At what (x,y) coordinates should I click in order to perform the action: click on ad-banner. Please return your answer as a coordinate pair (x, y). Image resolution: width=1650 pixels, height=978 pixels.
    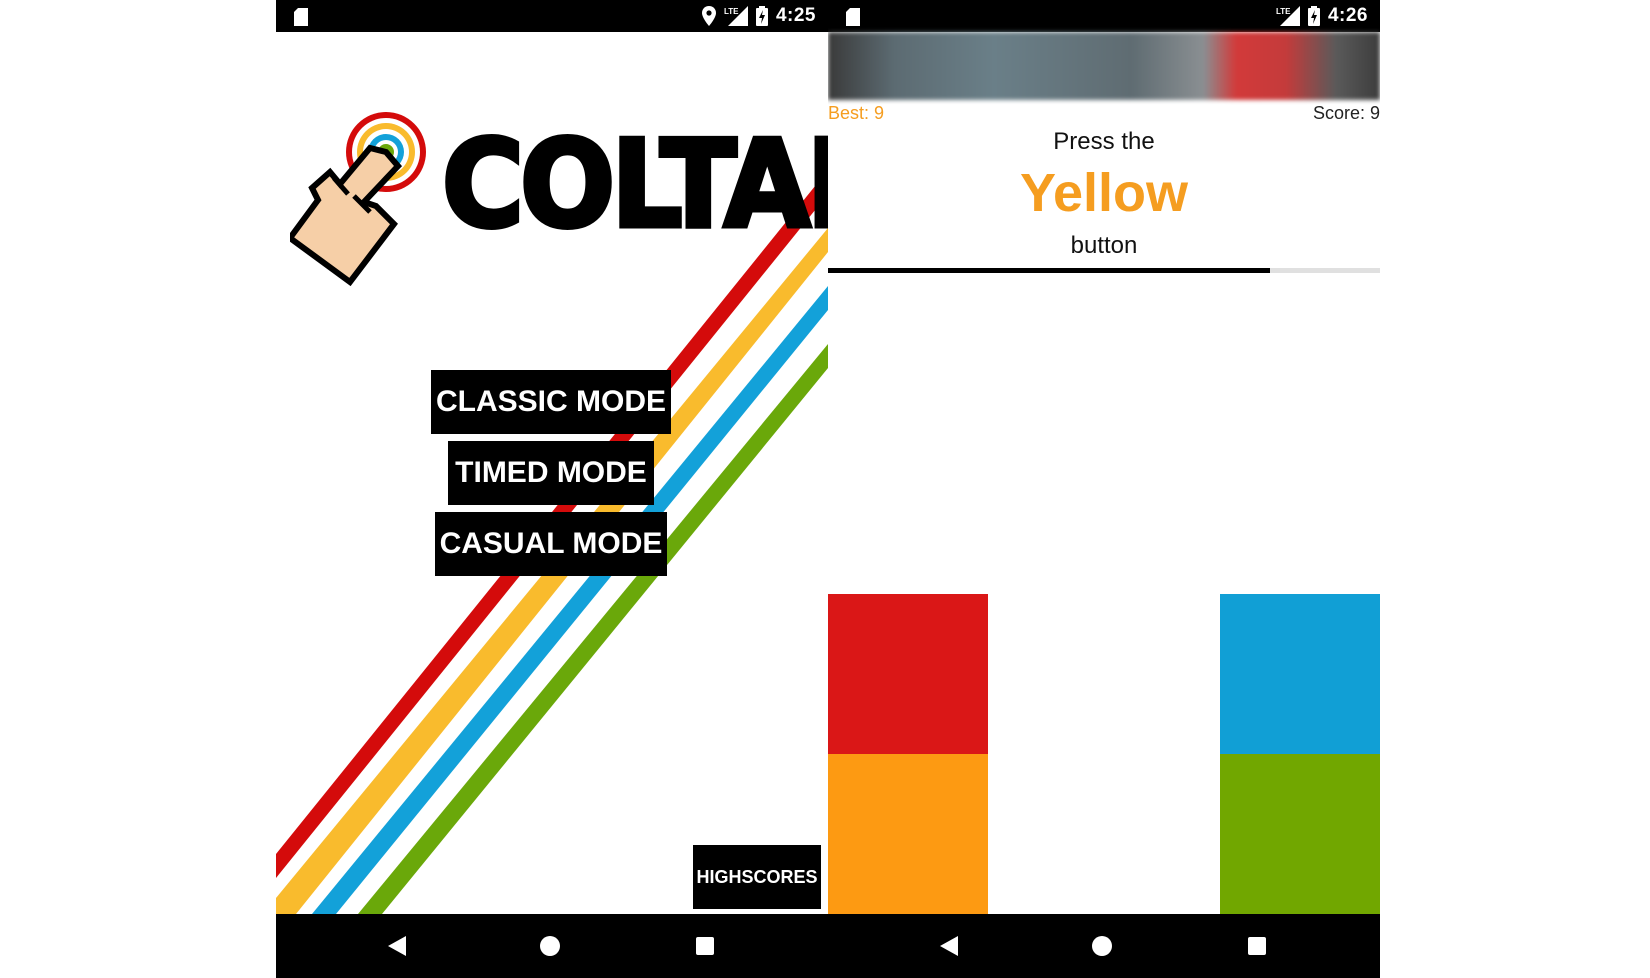
    Looking at the image, I should click on (1104, 66).